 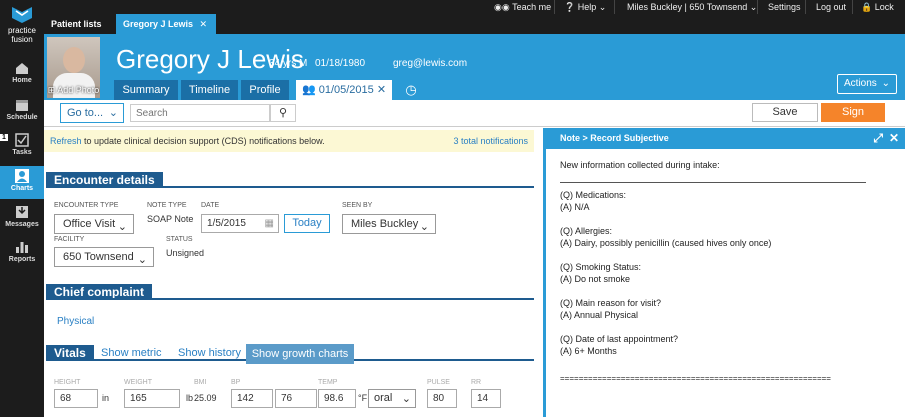 I want to click on note-line: New information collected during intake:, so click(x=640, y=165).